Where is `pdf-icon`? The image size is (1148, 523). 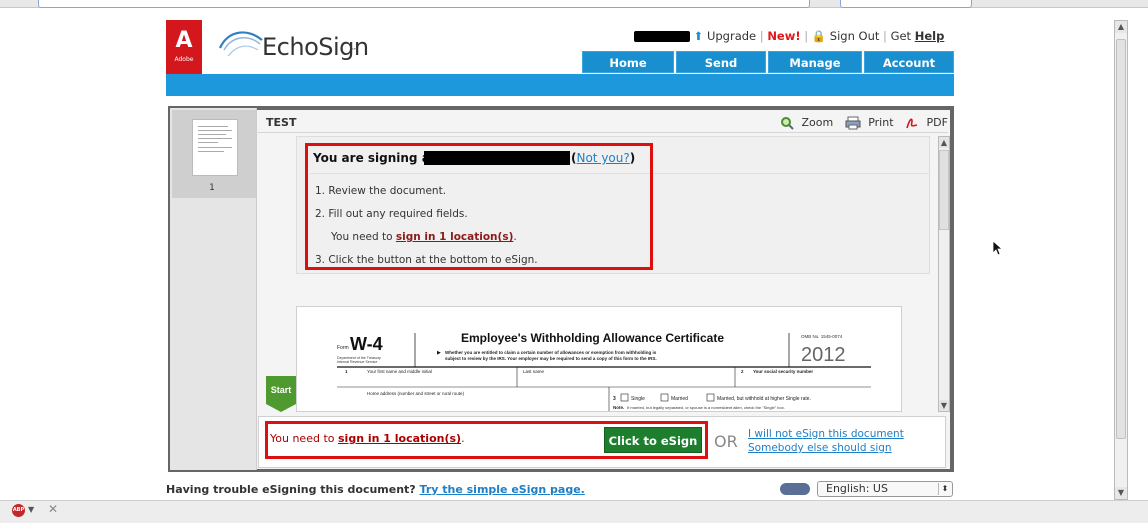 pdf-icon is located at coordinates (912, 123).